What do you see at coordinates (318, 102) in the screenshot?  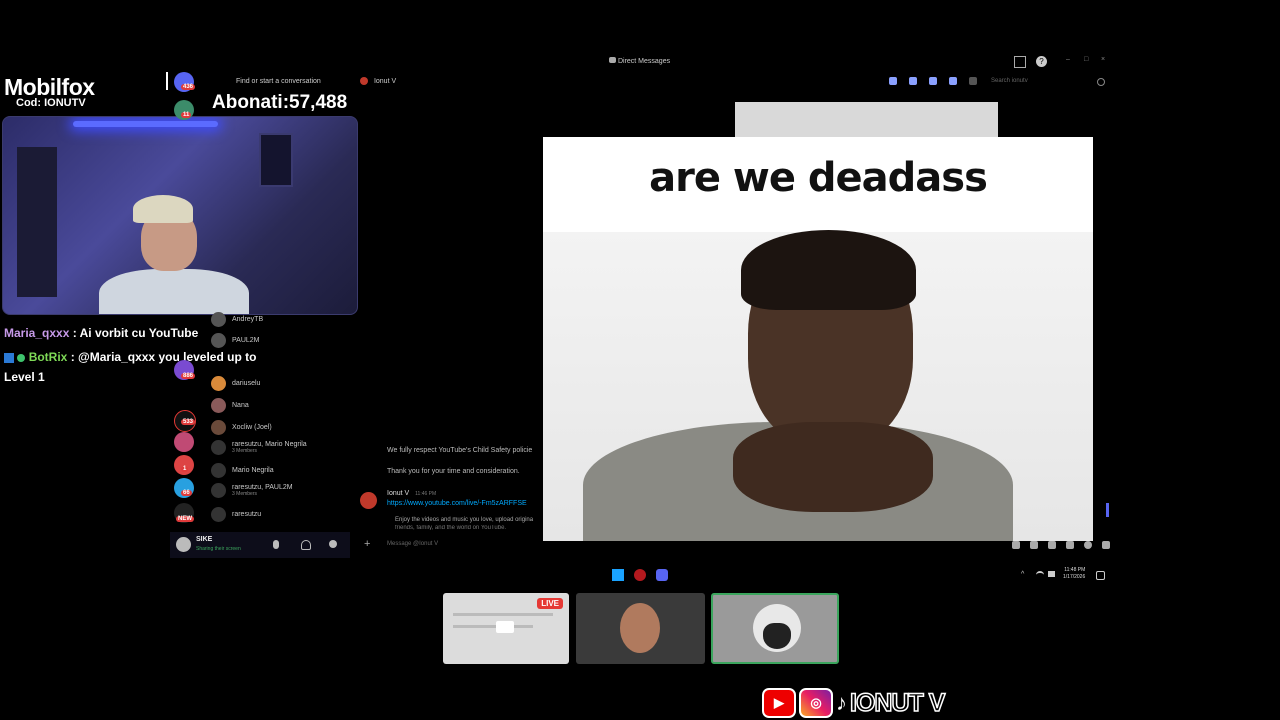 I see `subscriber-value: 57,488` at bounding box center [318, 102].